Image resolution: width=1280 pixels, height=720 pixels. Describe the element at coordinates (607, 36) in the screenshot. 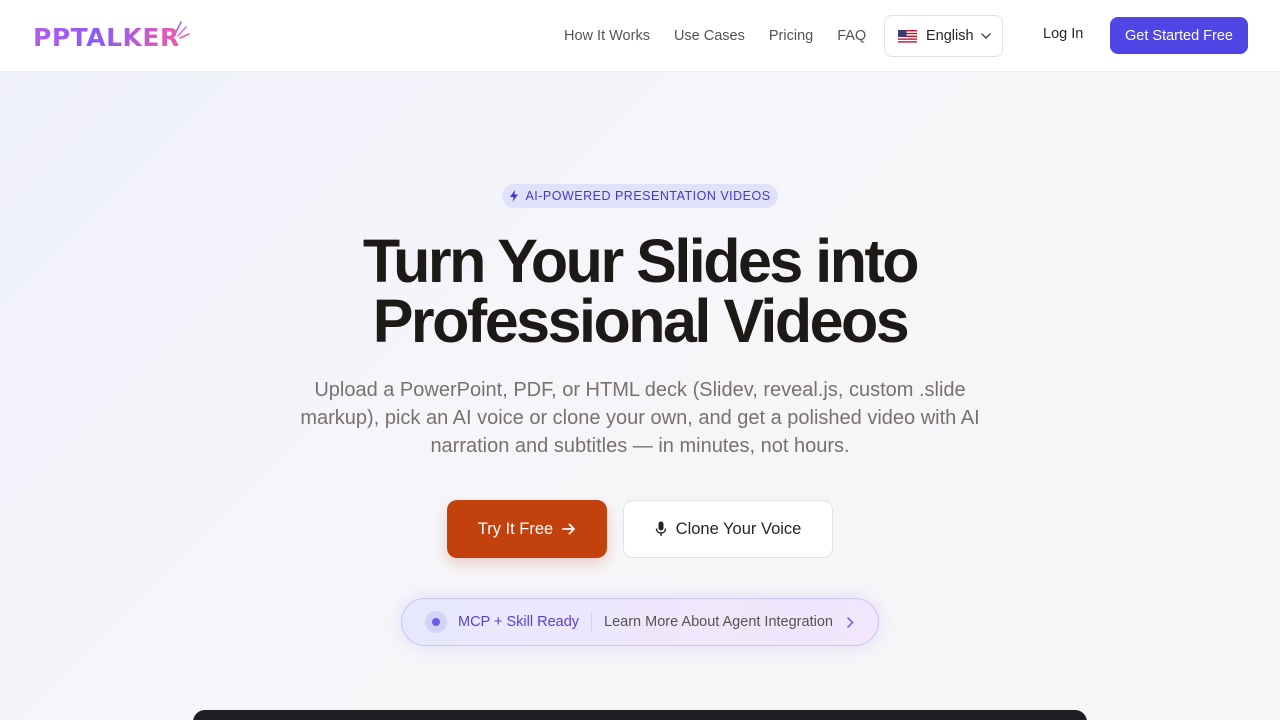

I see `nav-link-how-it-works: How It Works` at that location.